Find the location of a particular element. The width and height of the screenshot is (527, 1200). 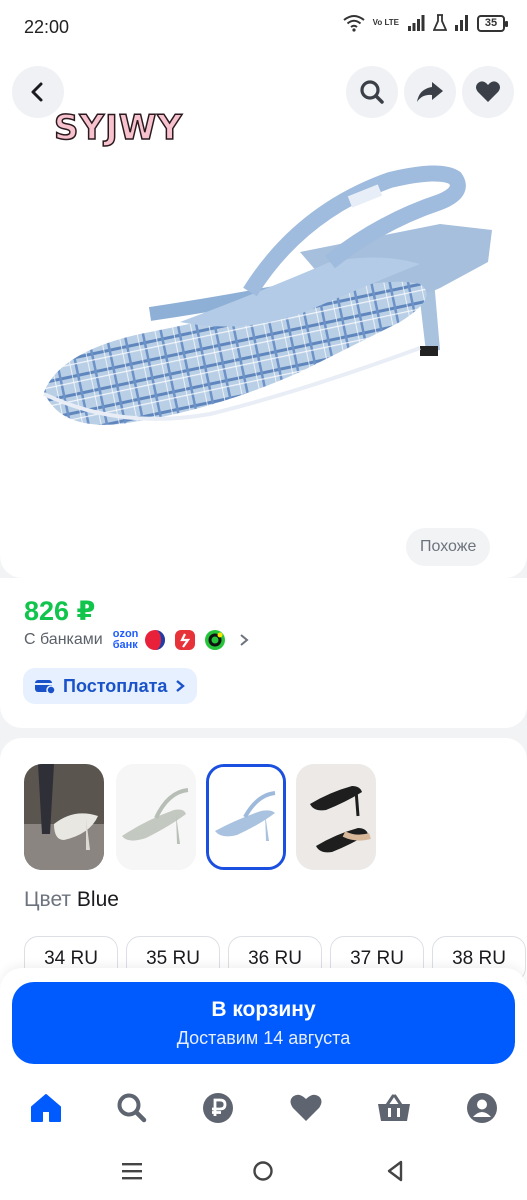

profile-icon is located at coordinates (482, 1108).